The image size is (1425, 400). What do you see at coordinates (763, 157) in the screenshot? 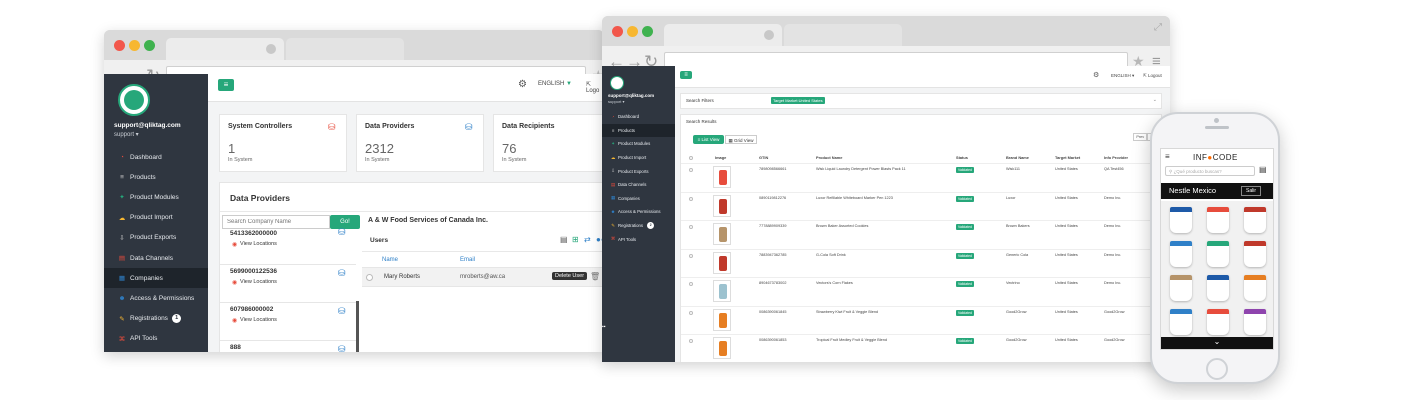
I see `col-header: GTIN` at bounding box center [763, 157].